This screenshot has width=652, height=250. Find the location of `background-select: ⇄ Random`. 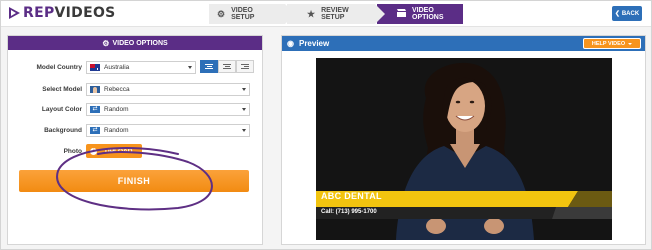

background-select: ⇄ Random is located at coordinates (168, 130).